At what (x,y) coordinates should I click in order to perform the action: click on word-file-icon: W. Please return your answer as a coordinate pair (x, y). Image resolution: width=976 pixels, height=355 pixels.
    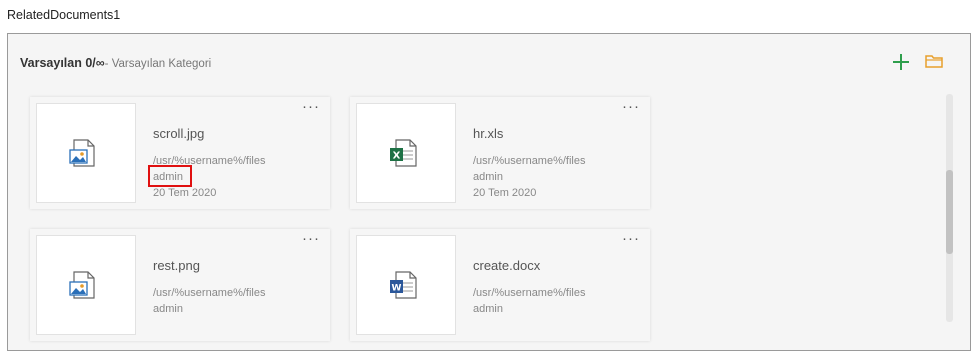
    Looking at the image, I should click on (403, 285).